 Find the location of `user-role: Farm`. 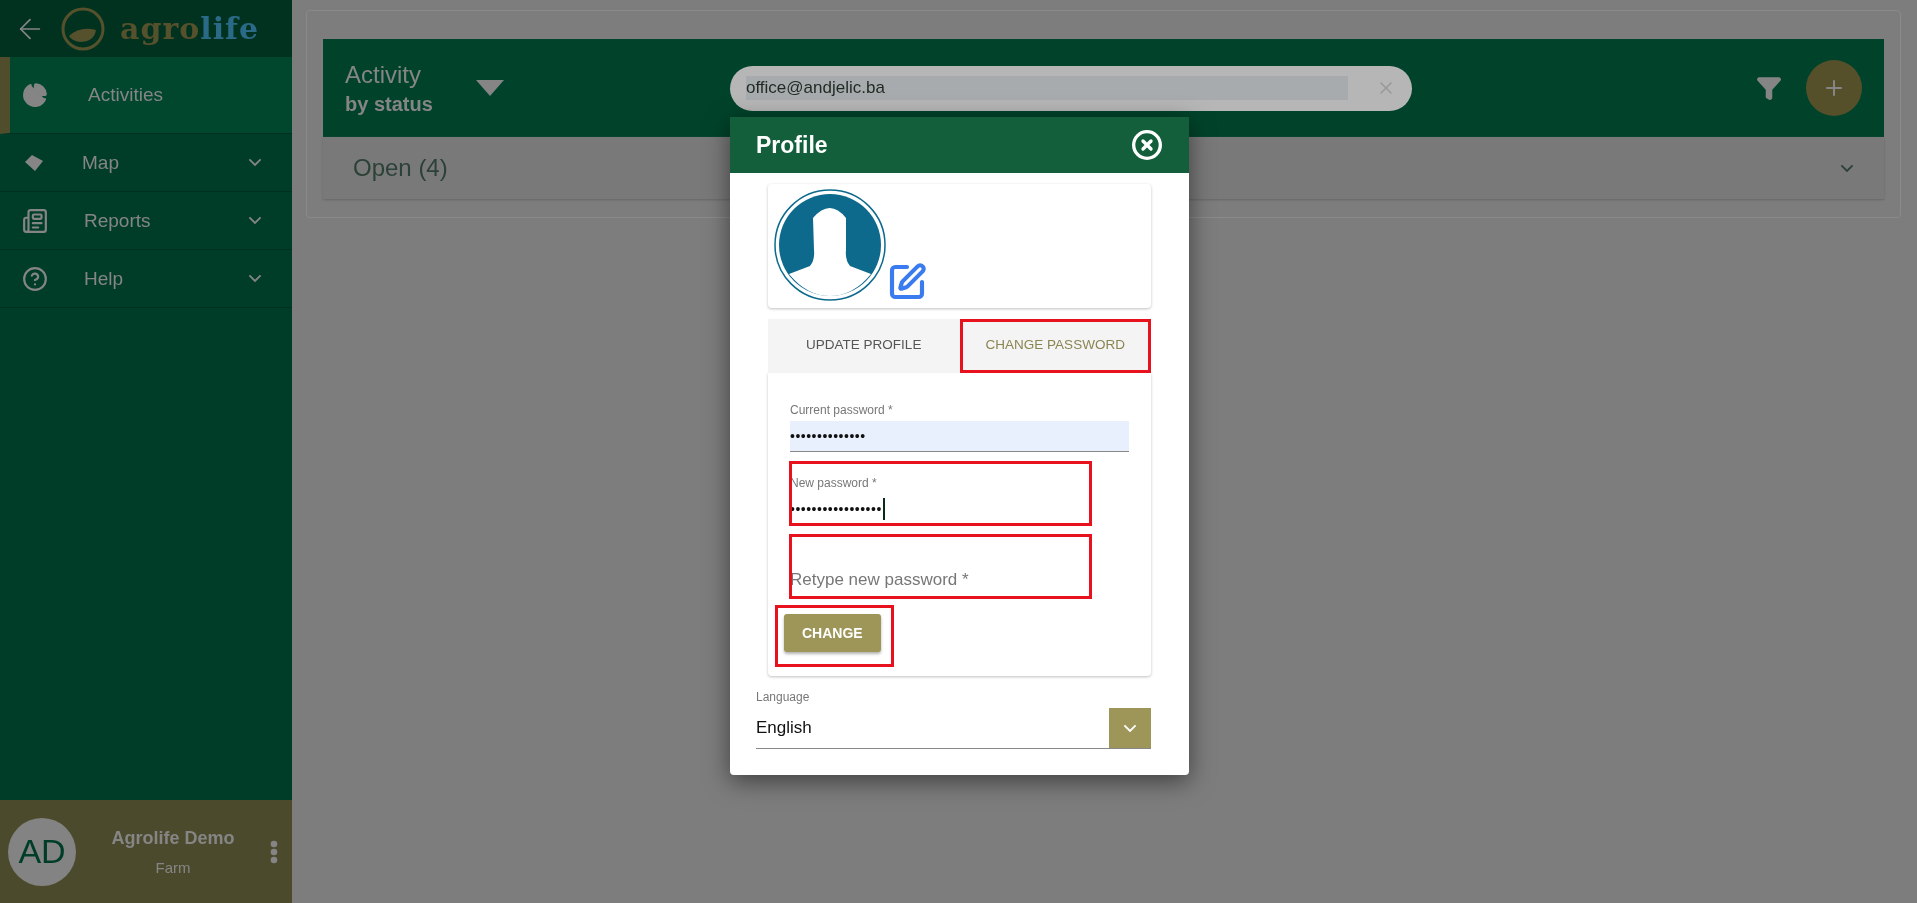

user-role: Farm is located at coordinates (173, 867).